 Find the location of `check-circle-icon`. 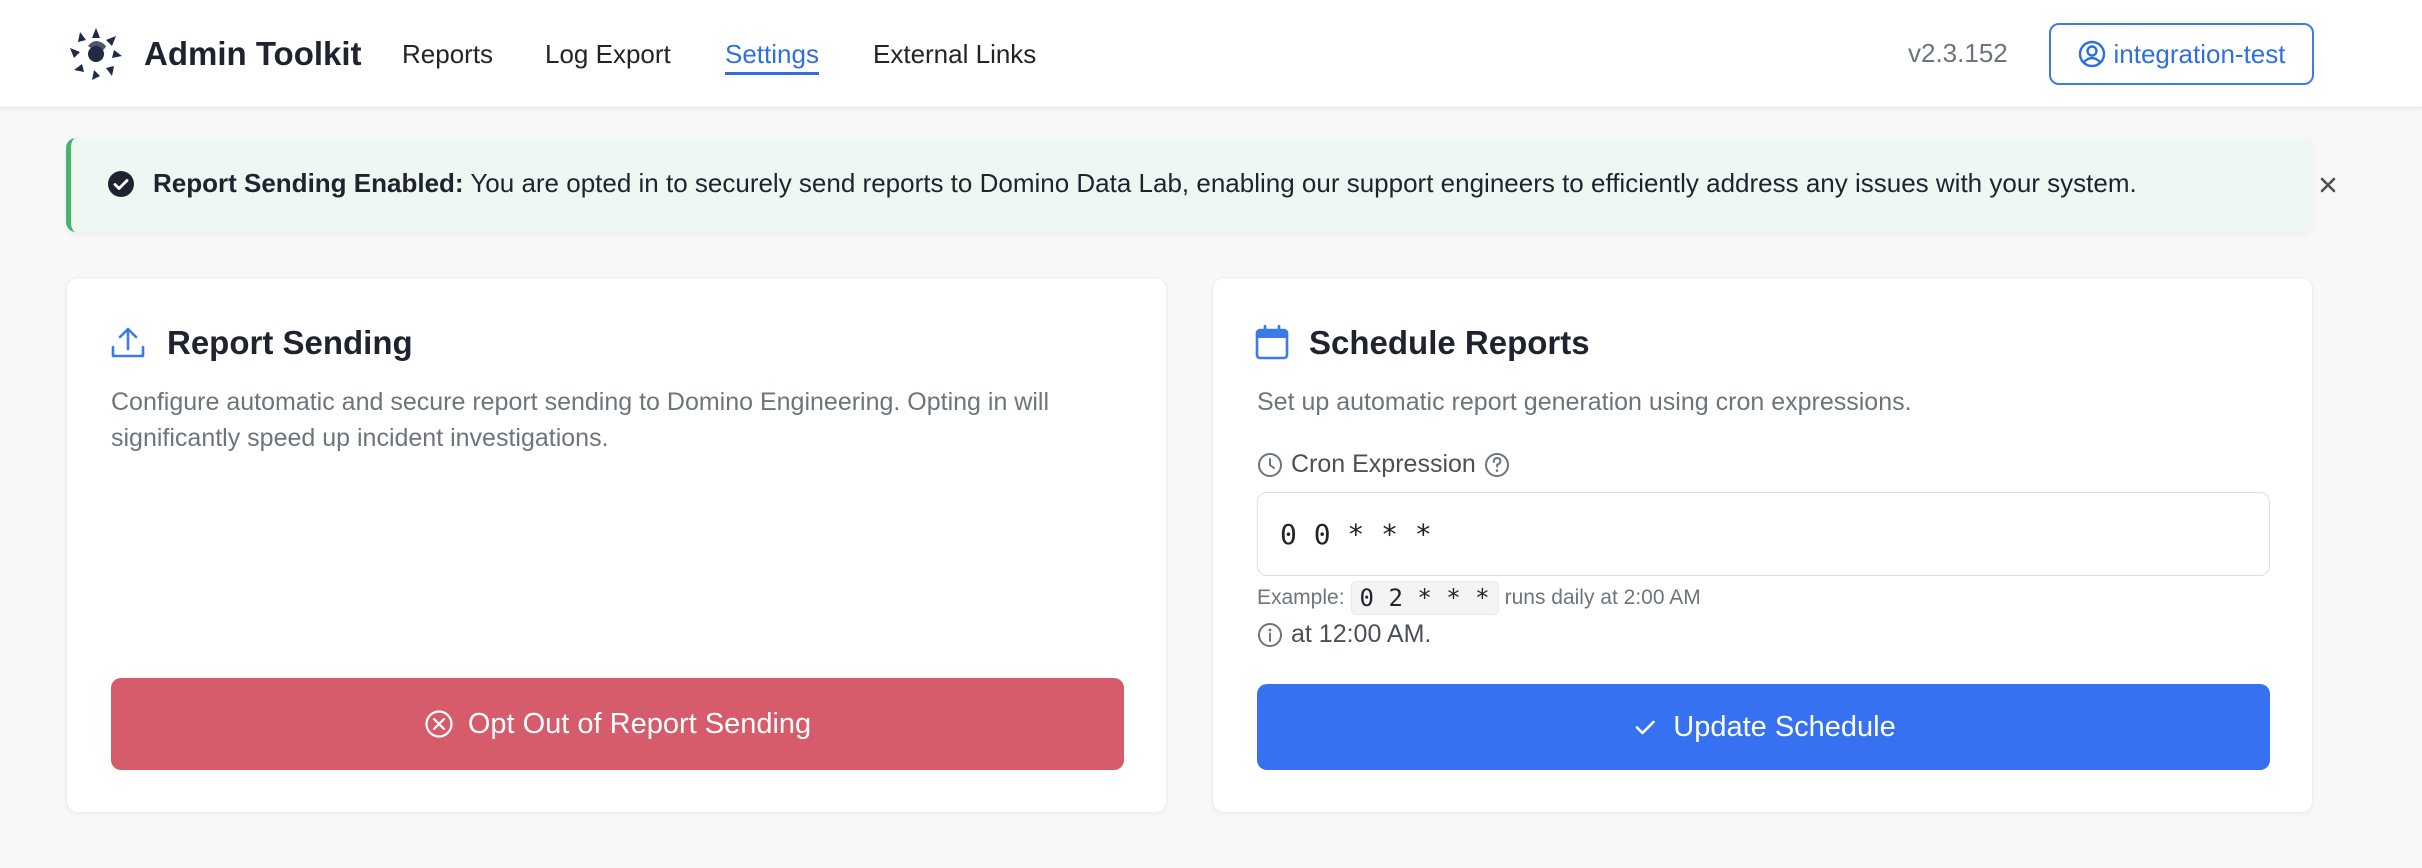

check-circle-icon is located at coordinates (121, 184).